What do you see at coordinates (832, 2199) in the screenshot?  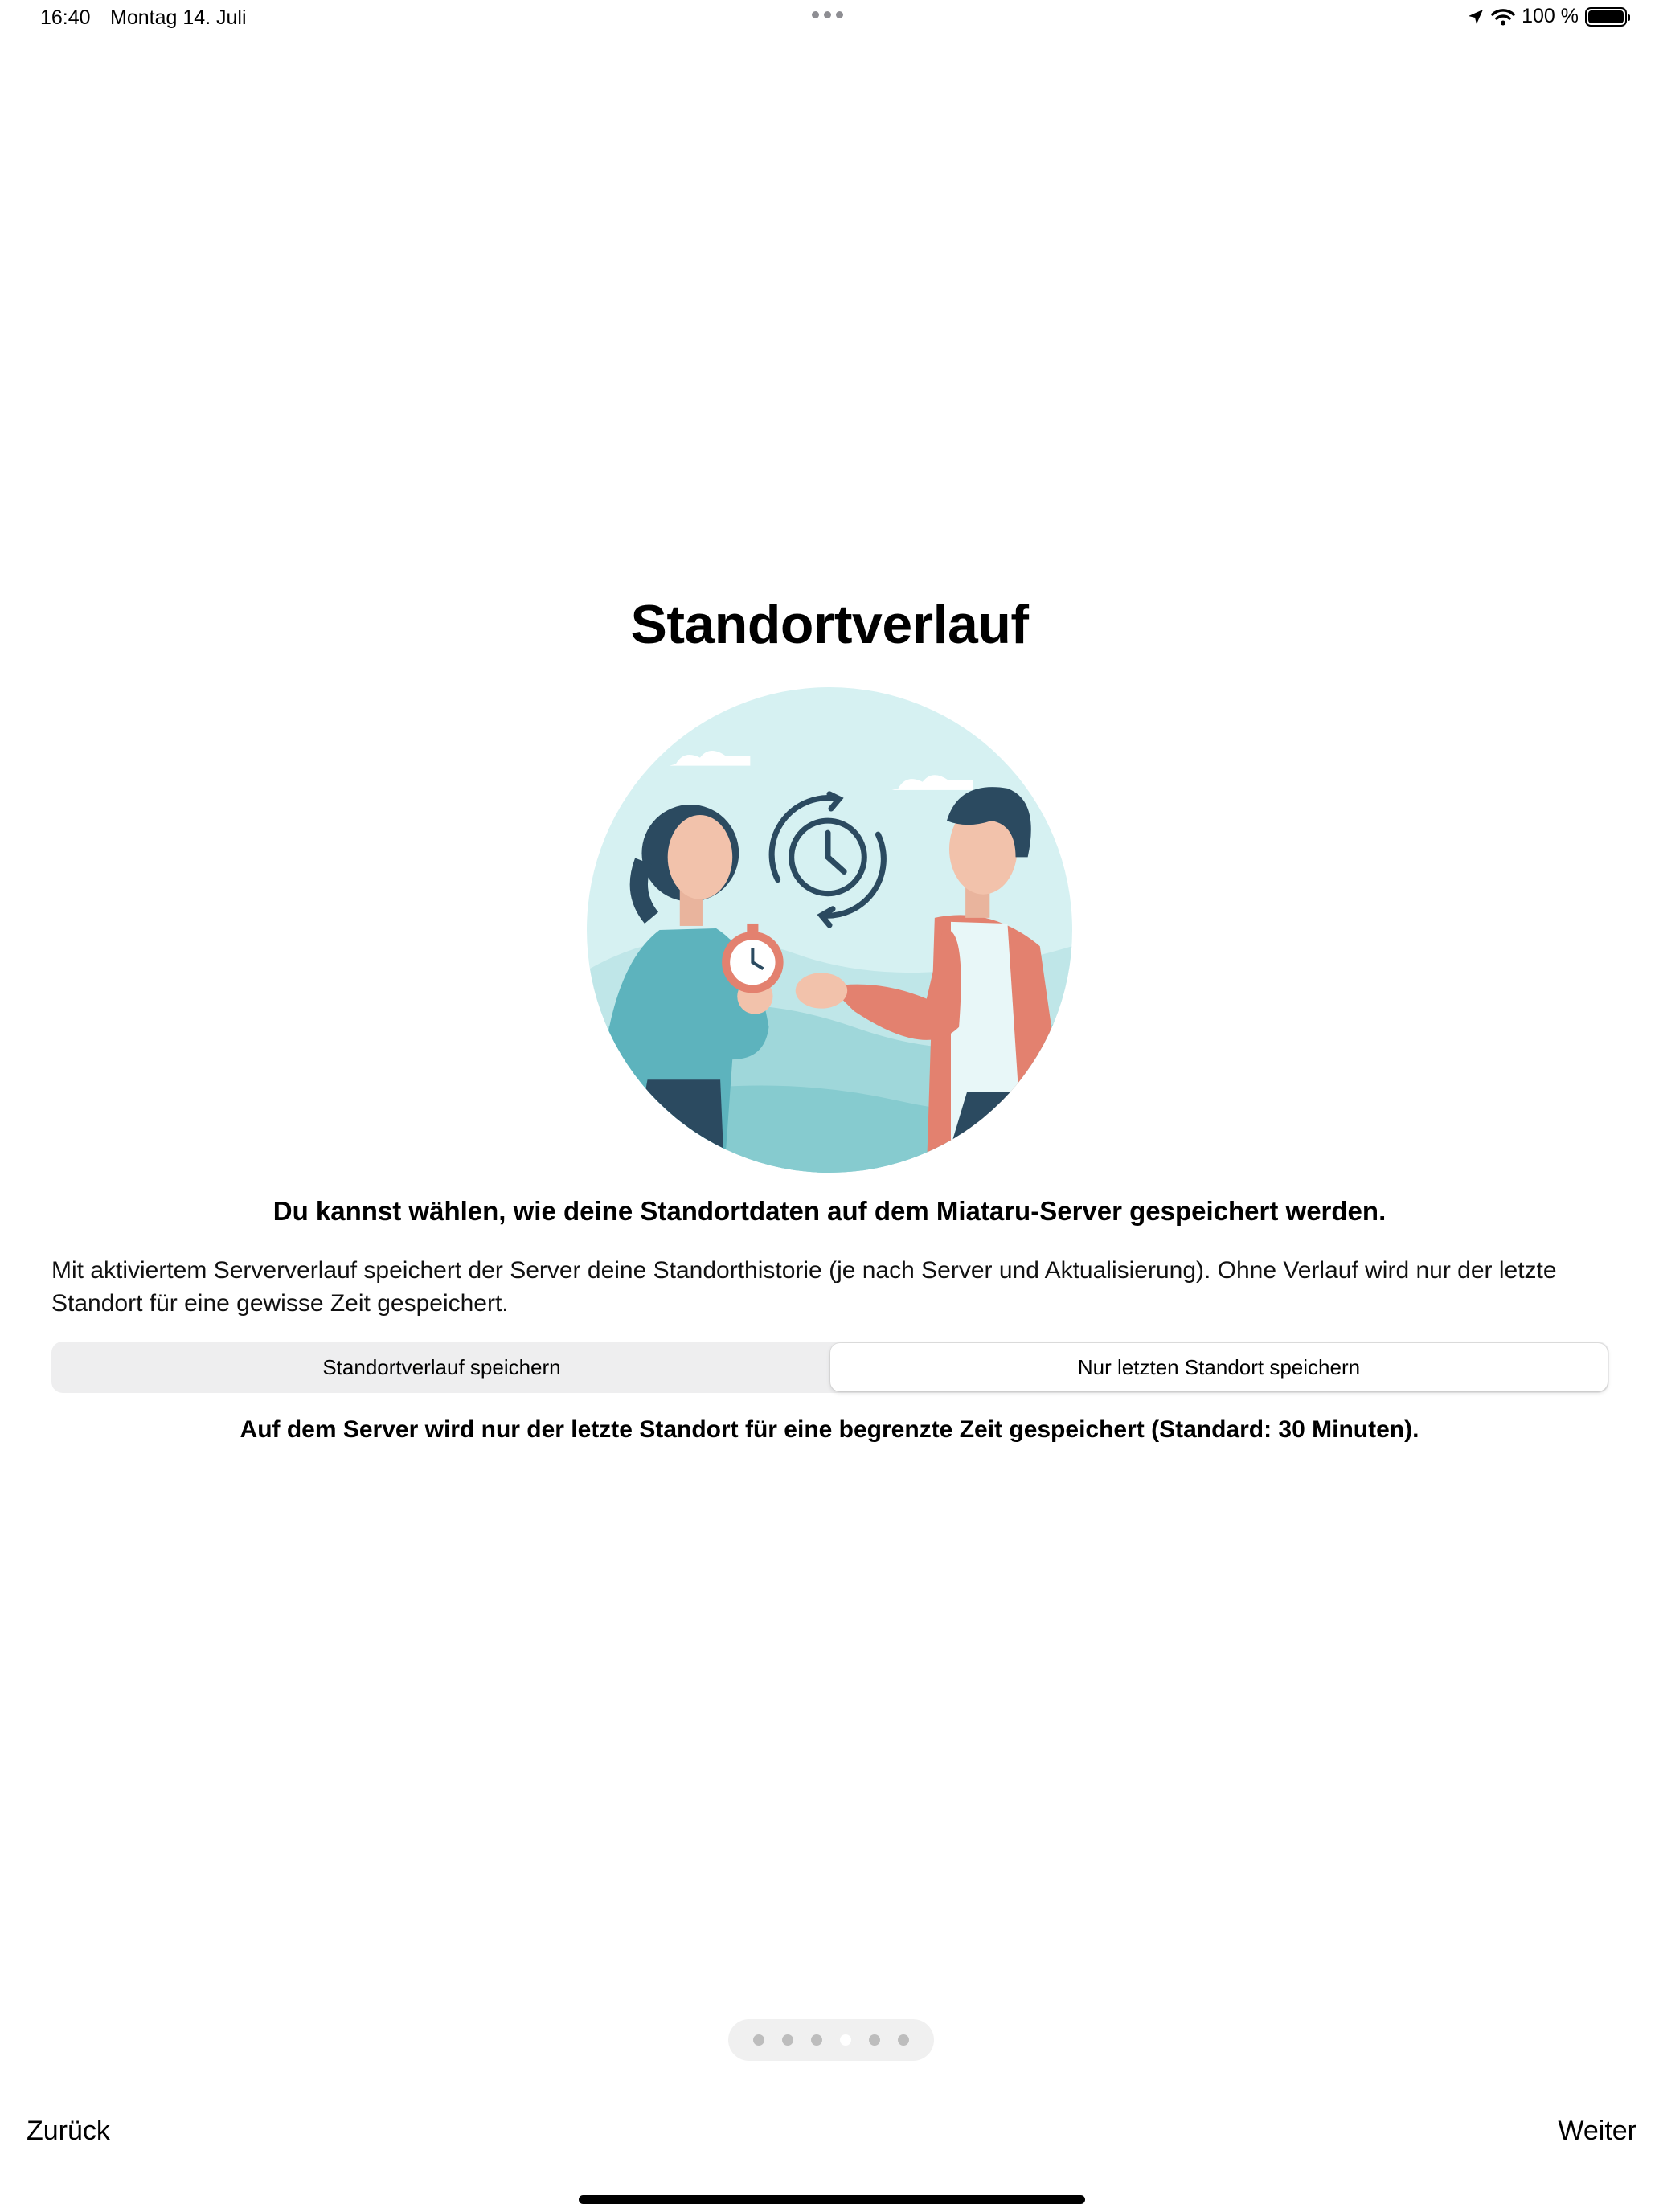 I see `home-indicator` at bounding box center [832, 2199].